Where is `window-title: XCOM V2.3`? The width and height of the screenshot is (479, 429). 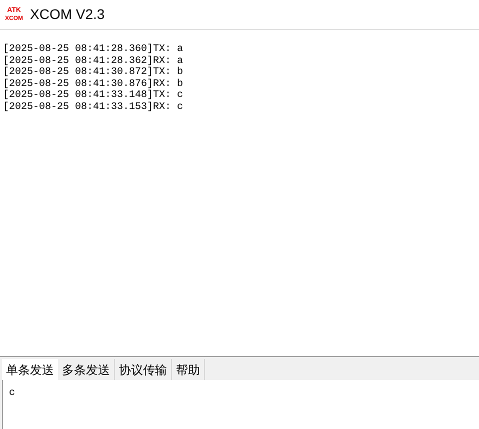 window-title: XCOM V2.3 is located at coordinates (67, 14).